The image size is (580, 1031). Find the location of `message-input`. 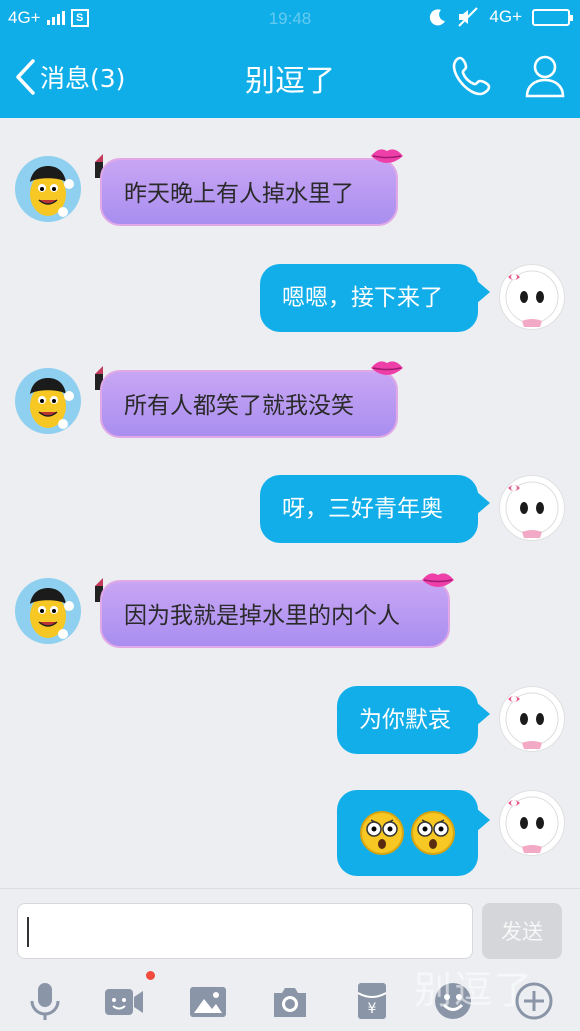

message-input is located at coordinates (245, 931).